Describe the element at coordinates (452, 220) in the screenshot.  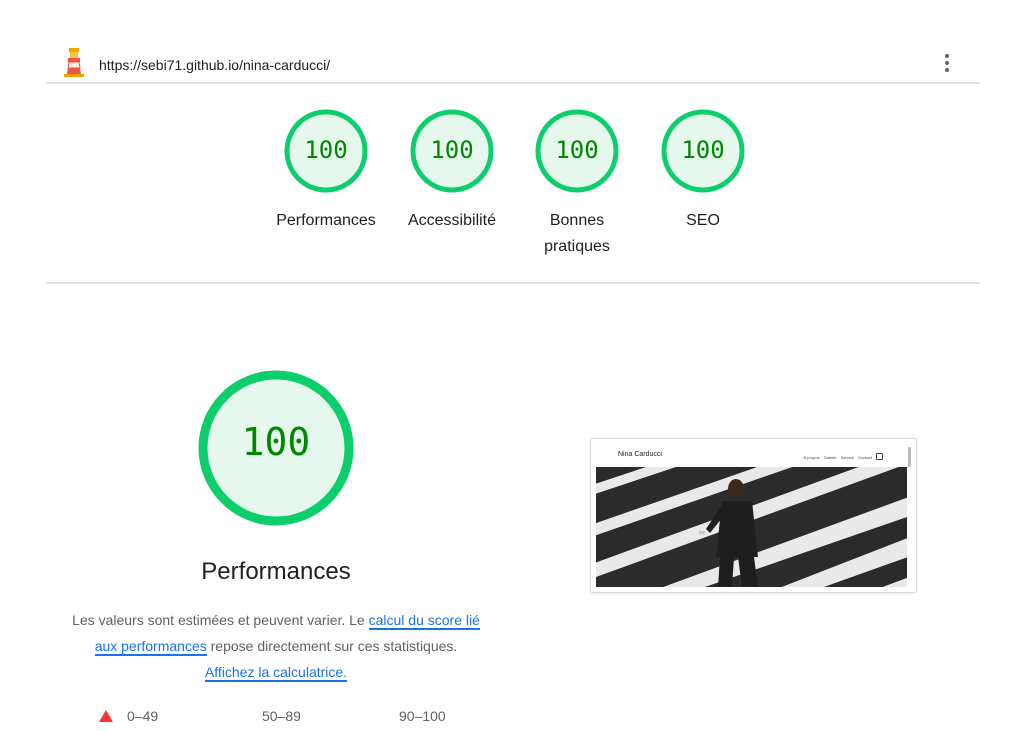
I see `gauge-label: Accessibilité` at that location.